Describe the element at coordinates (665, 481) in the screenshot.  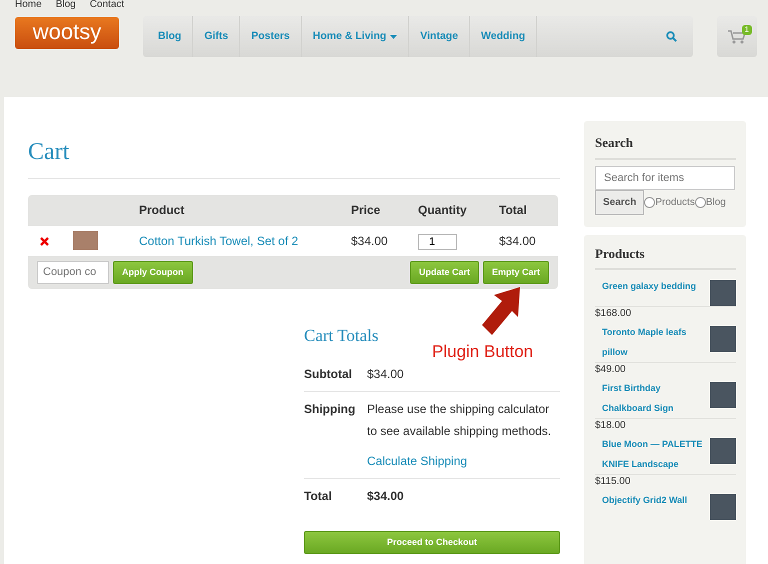
I see `product-price: $115.00` at that location.